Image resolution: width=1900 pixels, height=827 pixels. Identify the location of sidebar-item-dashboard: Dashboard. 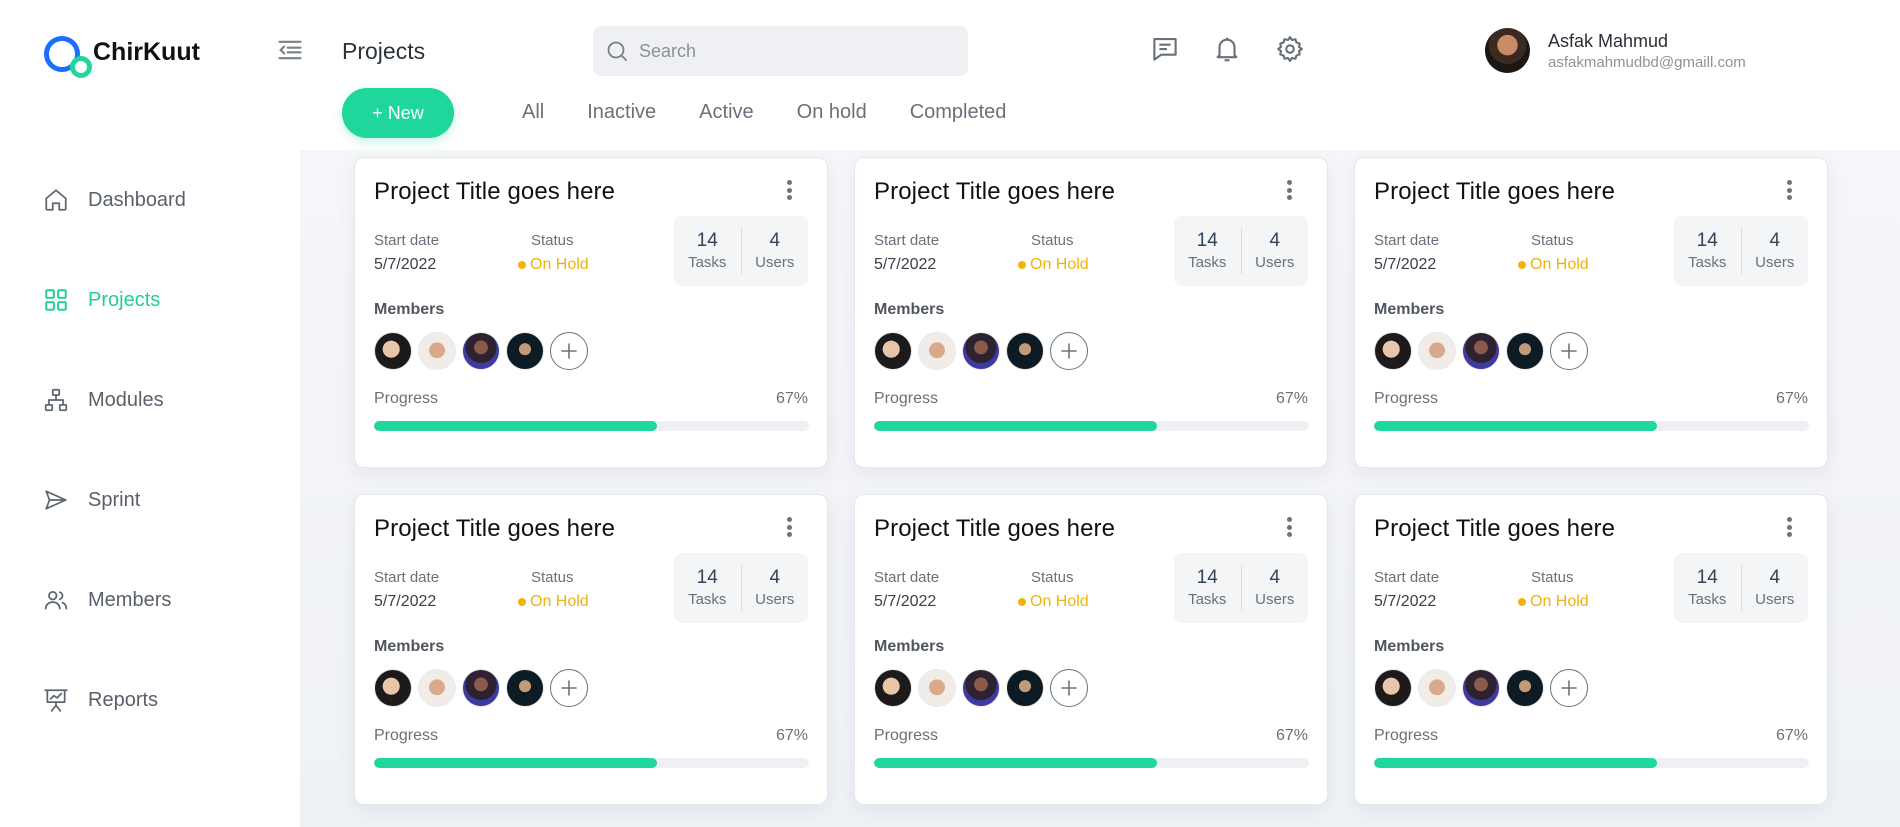
(157, 200).